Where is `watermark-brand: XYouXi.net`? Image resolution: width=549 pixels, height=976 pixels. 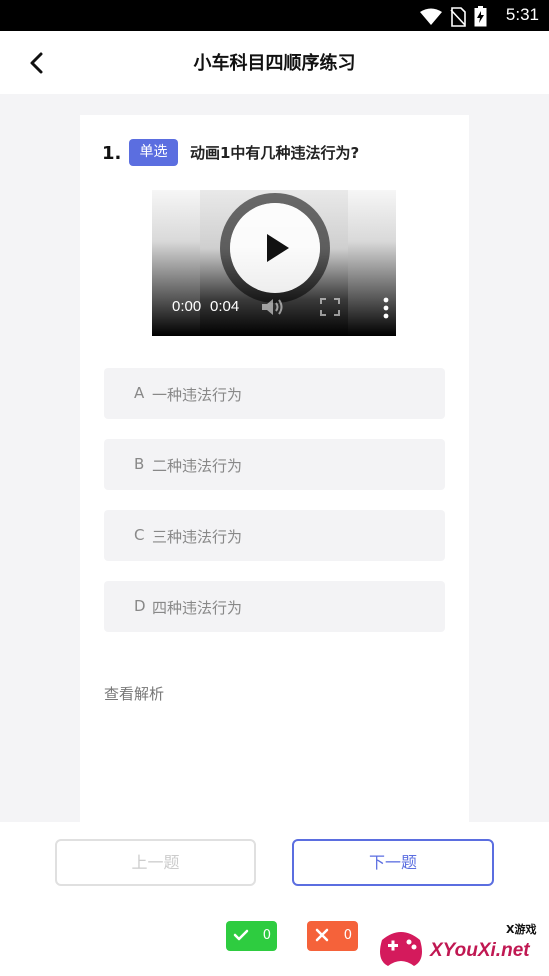 watermark-brand: XYouXi.net is located at coordinates (480, 950).